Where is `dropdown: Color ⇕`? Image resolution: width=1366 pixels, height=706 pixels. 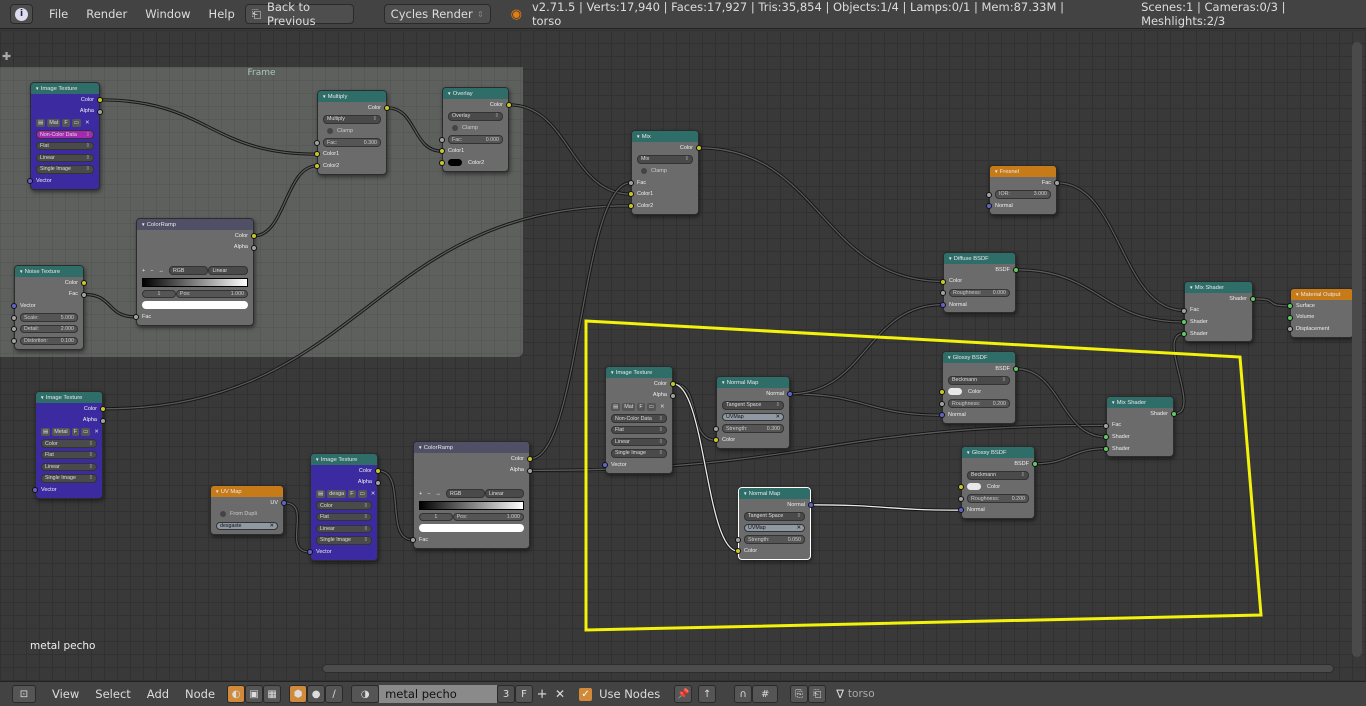
dropdown: Color ⇕ is located at coordinates (344, 505).